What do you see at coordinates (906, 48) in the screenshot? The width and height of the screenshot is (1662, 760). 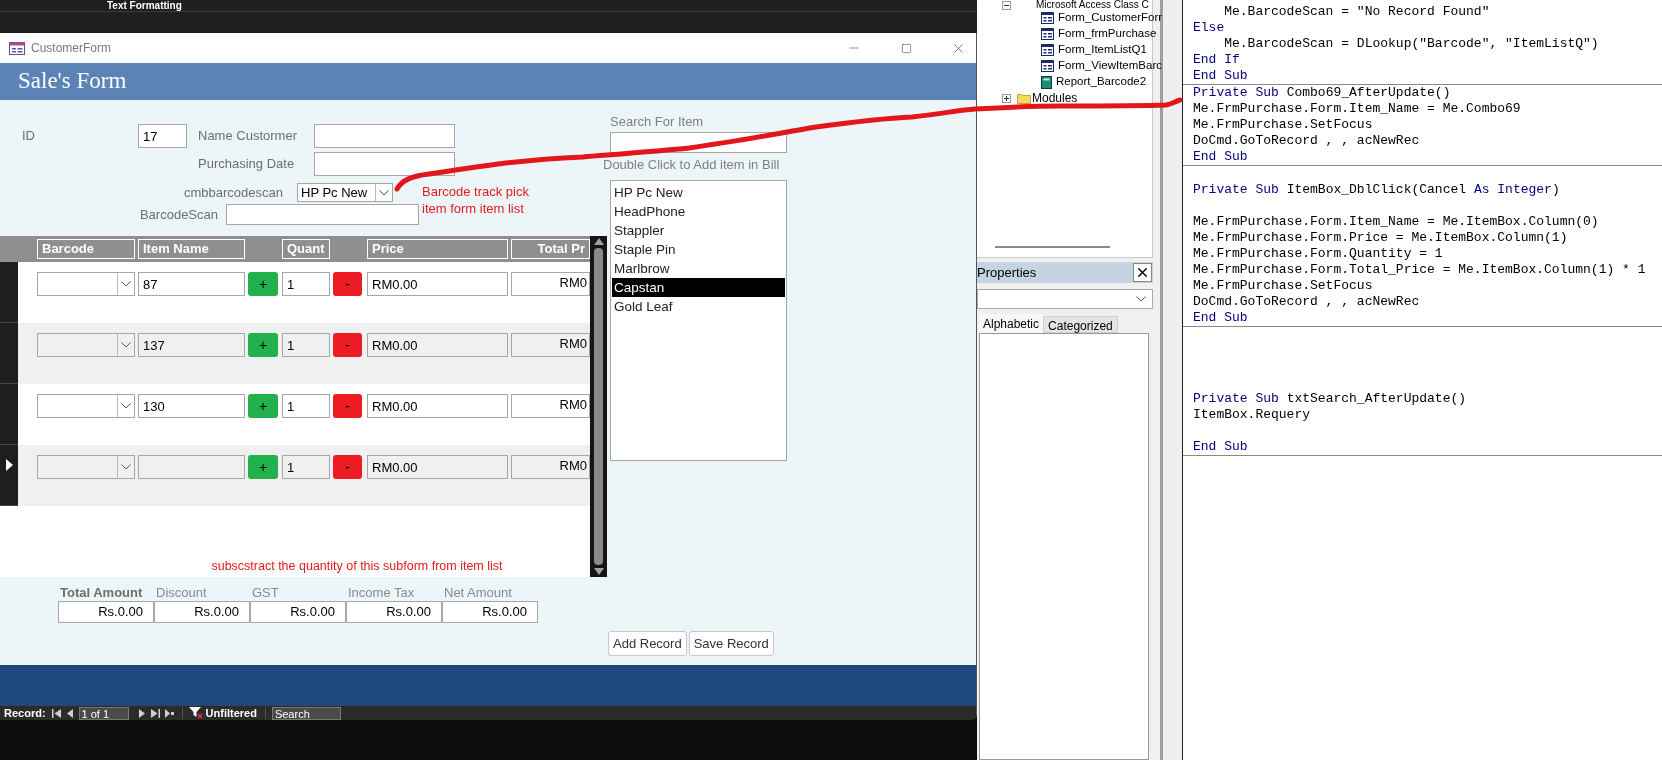 I see `maximize-icon` at bounding box center [906, 48].